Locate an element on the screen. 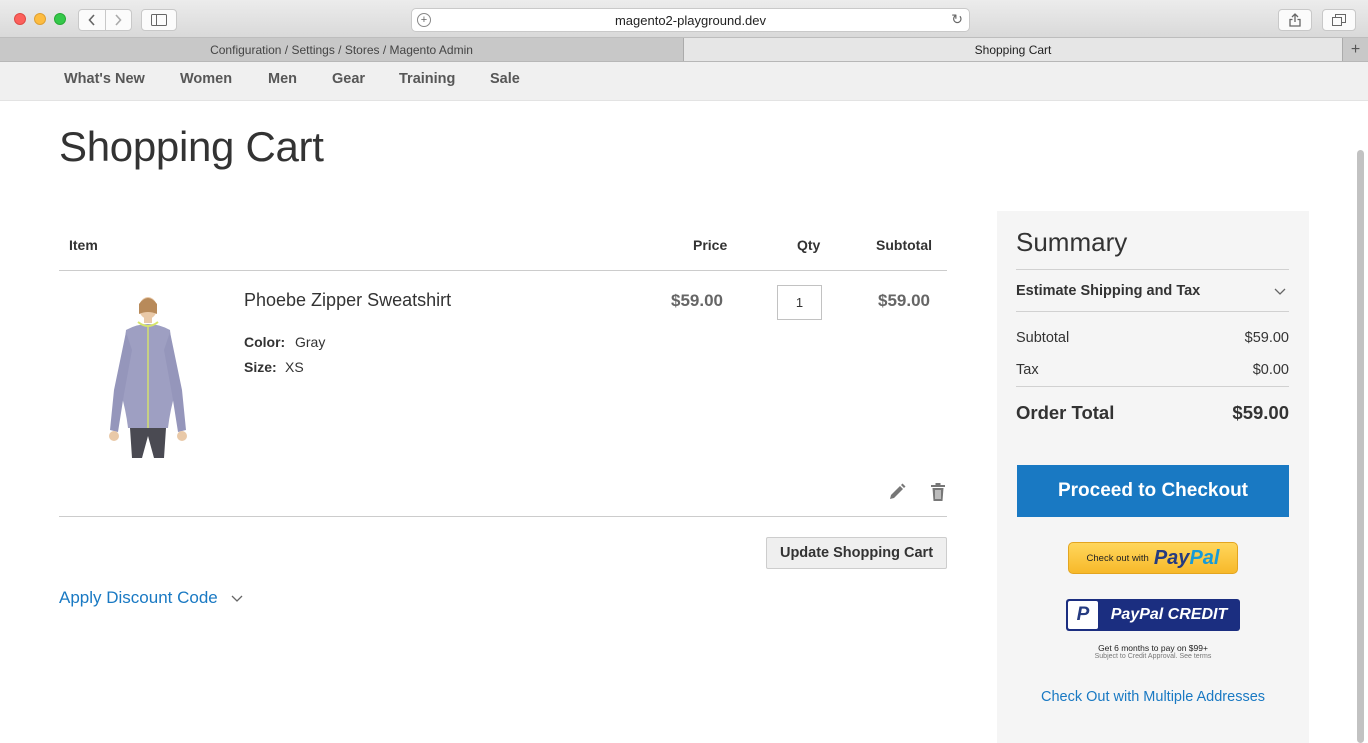  maximize-window-button is located at coordinates (60, 19).